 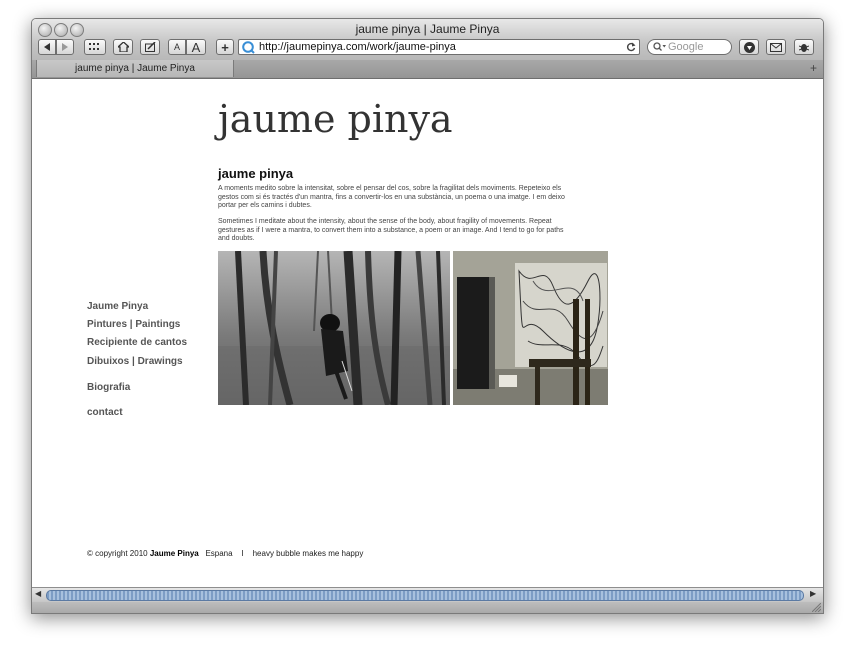 I want to click on studio-photo-image, so click(x=530, y=328).